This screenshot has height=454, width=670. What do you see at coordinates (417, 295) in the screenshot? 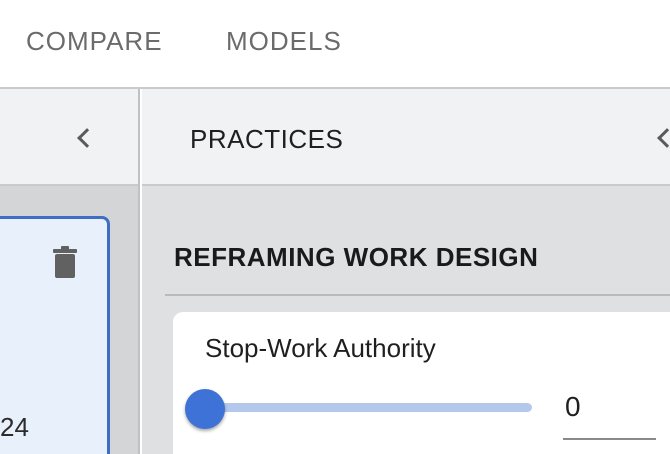
I see `section-divider` at bounding box center [417, 295].